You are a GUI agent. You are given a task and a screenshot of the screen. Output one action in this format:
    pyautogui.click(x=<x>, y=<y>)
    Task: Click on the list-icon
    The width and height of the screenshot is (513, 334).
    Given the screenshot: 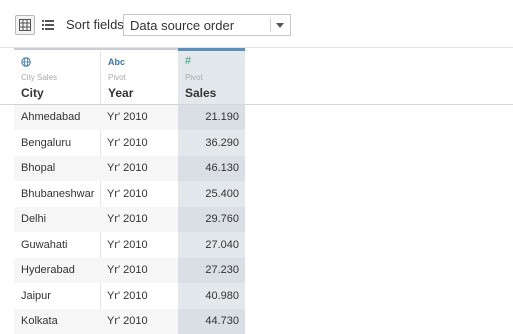 What is the action you would take?
    pyautogui.click(x=48, y=25)
    